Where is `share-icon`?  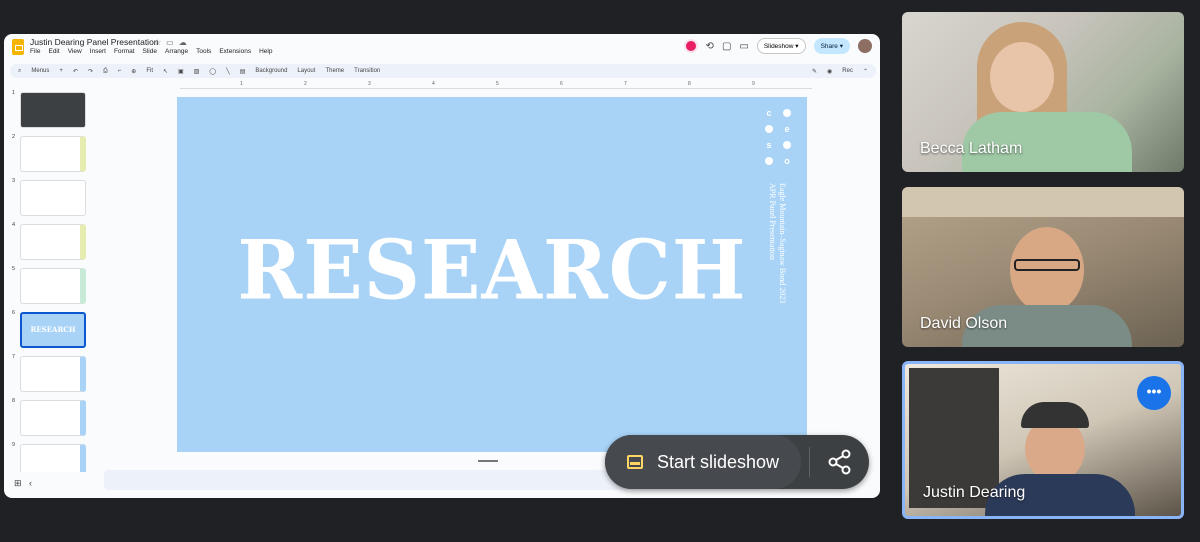
share-icon is located at coordinates (840, 462).